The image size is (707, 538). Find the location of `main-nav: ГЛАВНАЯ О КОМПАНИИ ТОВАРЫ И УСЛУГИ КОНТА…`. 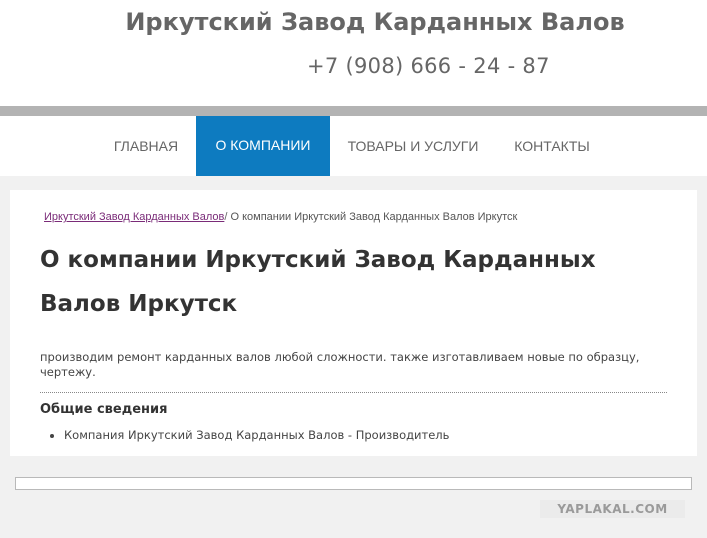

main-nav: ГЛАВНАЯ О КОМПАНИИ ТОВАРЫ И УСЛУГИ КОНТА… is located at coordinates (353, 146).